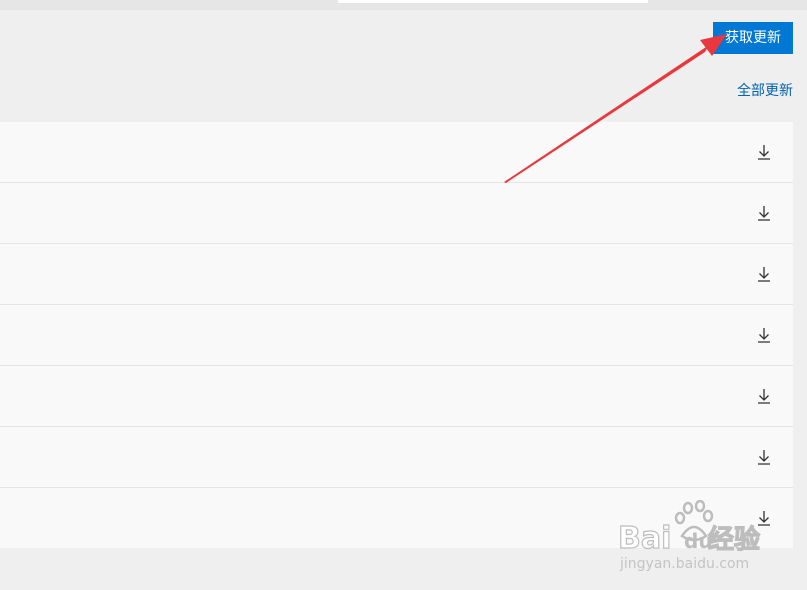 The height and width of the screenshot is (590, 807). Describe the element at coordinates (493, 2) in the screenshot. I see `search-box` at that location.